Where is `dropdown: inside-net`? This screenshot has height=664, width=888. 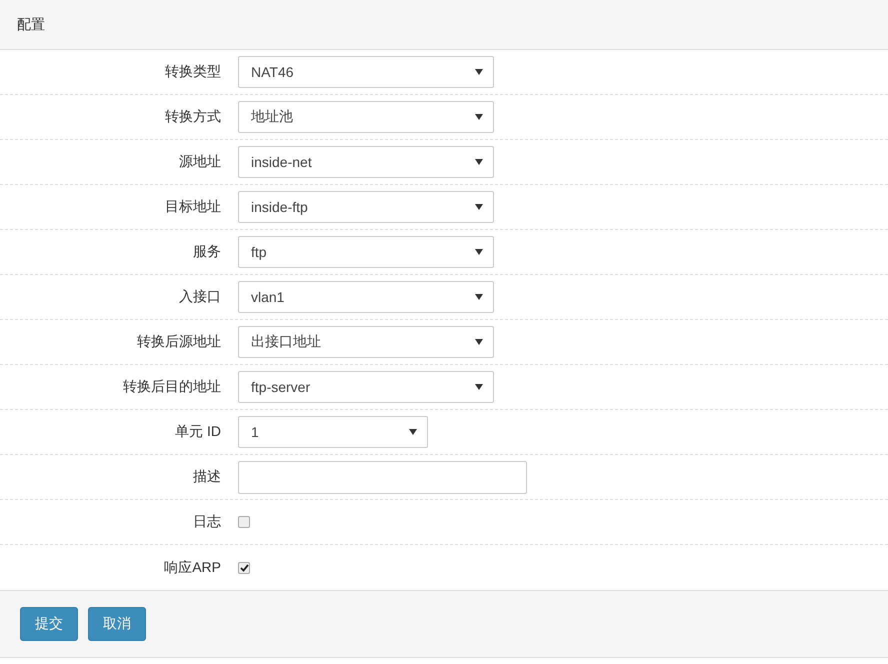 dropdown: inside-net is located at coordinates (366, 162).